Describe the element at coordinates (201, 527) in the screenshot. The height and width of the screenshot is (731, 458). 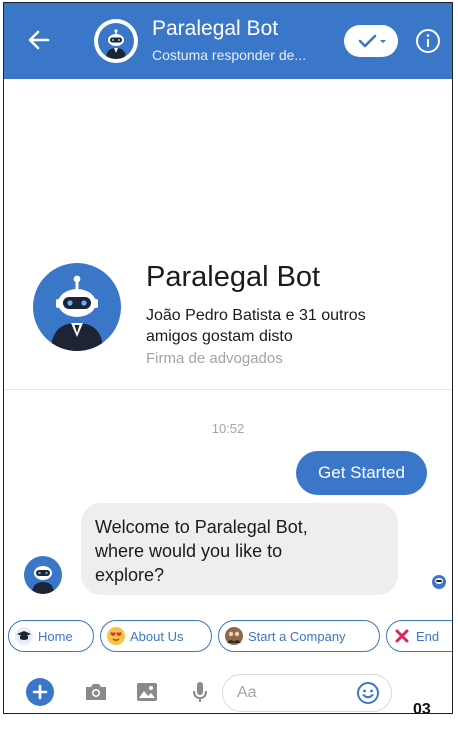
I see `bot-message-line: Welcome to Paralegal Bot,` at that location.